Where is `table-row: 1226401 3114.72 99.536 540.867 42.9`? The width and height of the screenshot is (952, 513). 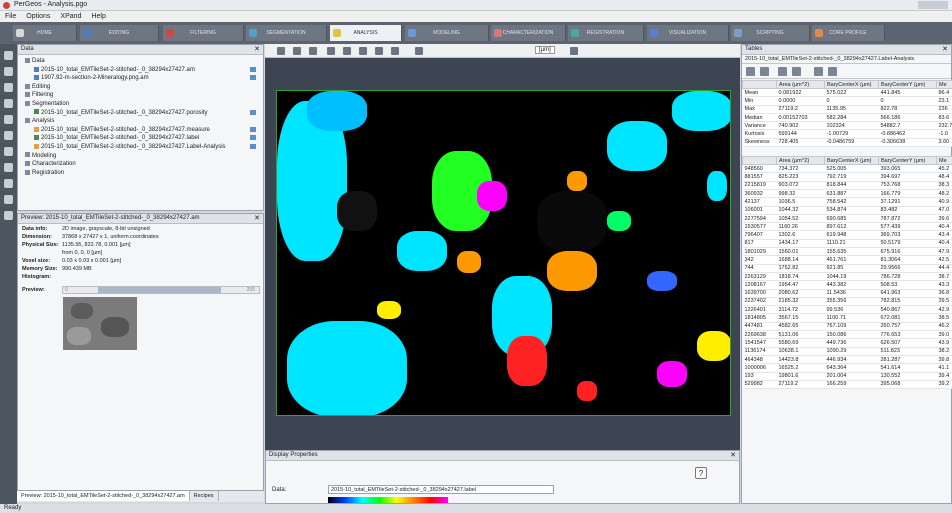
table-row: 1226401 3114.72 99.536 540.867 42.9 is located at coordinates (847, 310).